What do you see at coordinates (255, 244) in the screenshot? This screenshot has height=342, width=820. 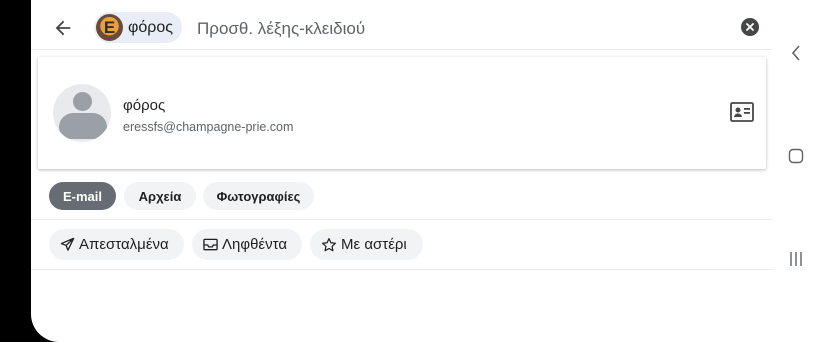 I see `filter-chip-received-label: Ληφθέντα` at bounding box center [255, 244].